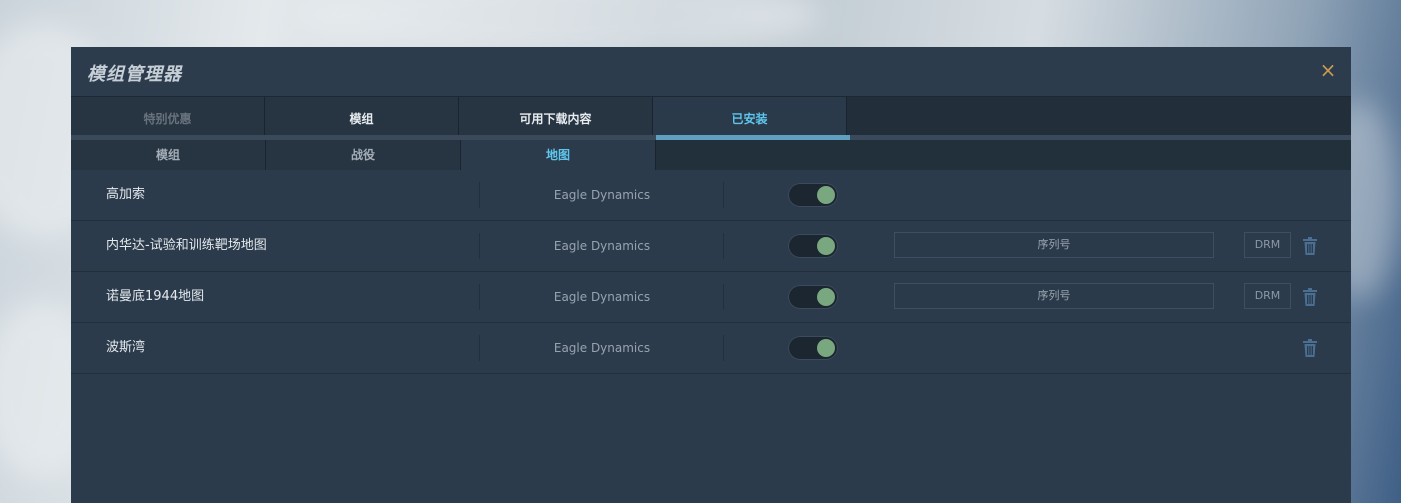  What do you see at coordinates (1328, 70) in the screenshot?
I see `close-icon: ×` at bounding box center [1328, 70].